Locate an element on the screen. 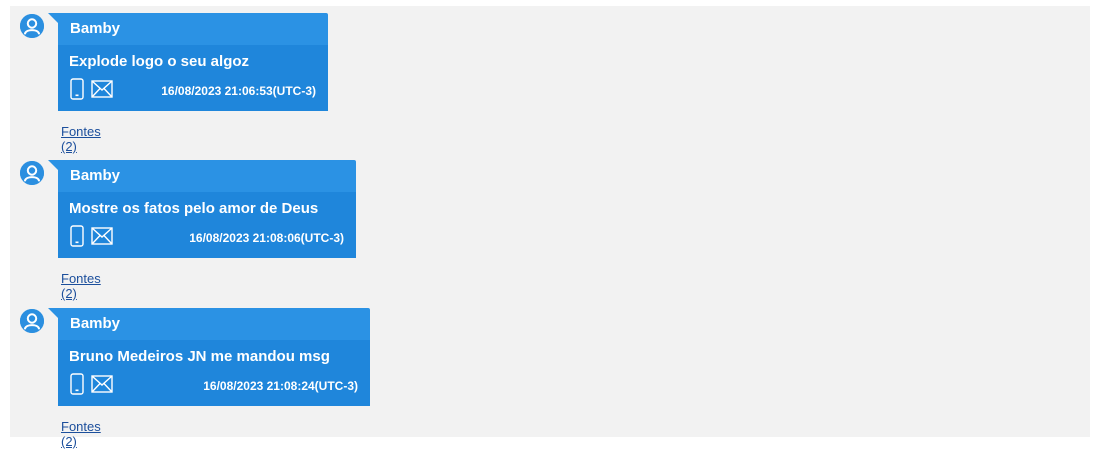 This screenshot has width=1105, height=449. message-timestamp: 16/08/2023 21:06:53(UTC-3) is located at coordinates (238, 91).